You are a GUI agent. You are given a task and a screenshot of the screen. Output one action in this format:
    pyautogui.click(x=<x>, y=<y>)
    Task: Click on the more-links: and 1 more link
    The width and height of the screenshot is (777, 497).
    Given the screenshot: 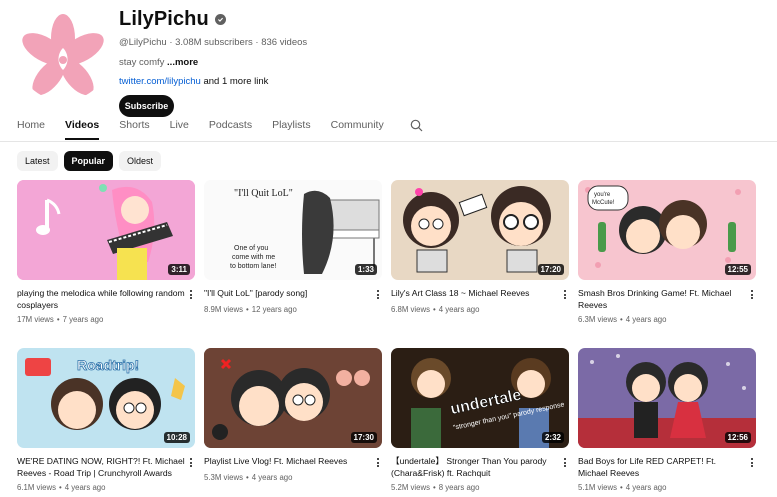 What is the action you would take?
    pyautogui.click(x=235, y=81)
    